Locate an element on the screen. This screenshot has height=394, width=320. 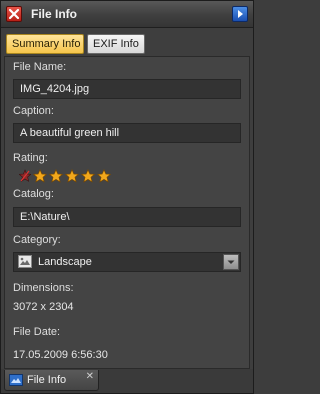
file-name-field: IMG_4204.jpg is located at coordinates (127, 89).